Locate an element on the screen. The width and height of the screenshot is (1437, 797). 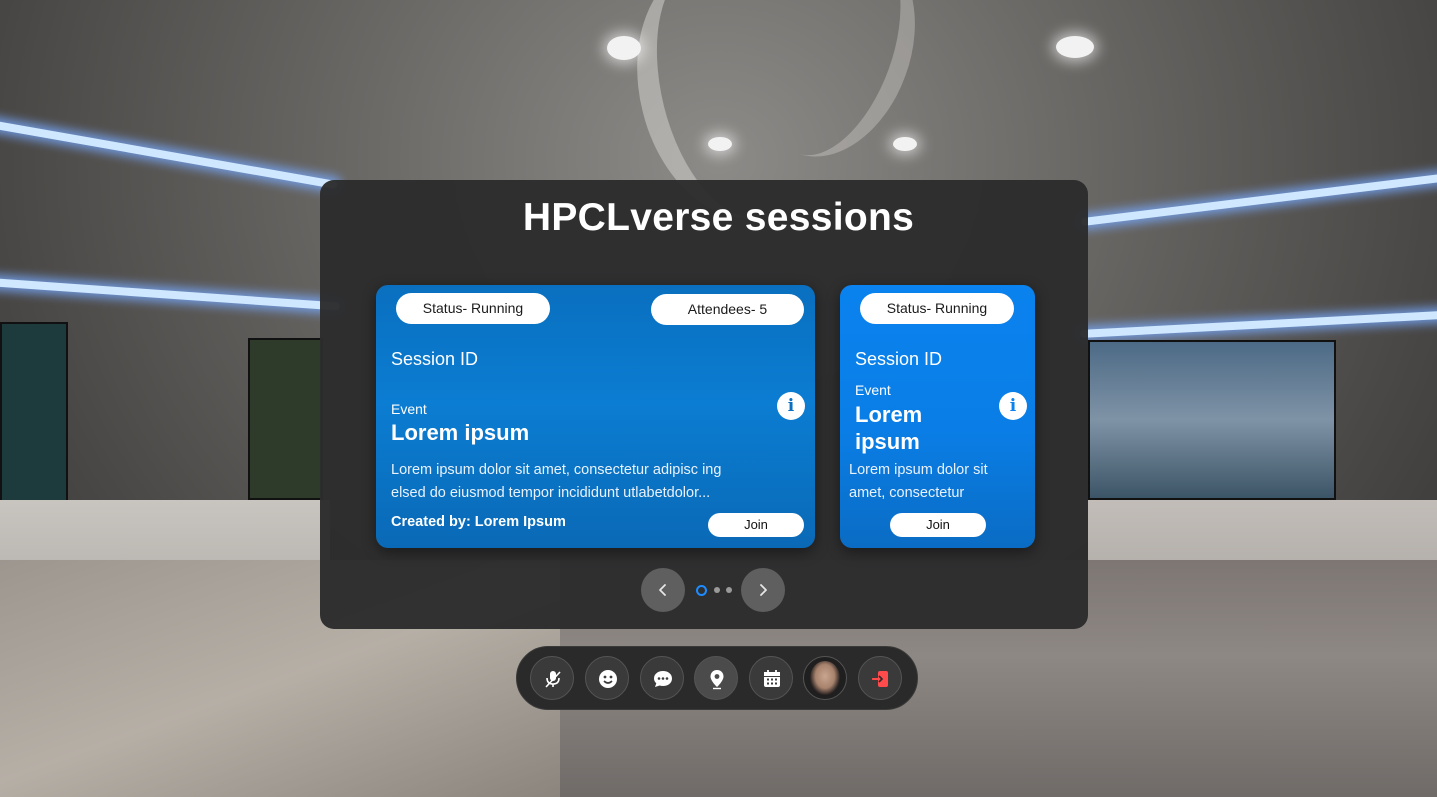
emoji-button is located at coordinates (607, 678).